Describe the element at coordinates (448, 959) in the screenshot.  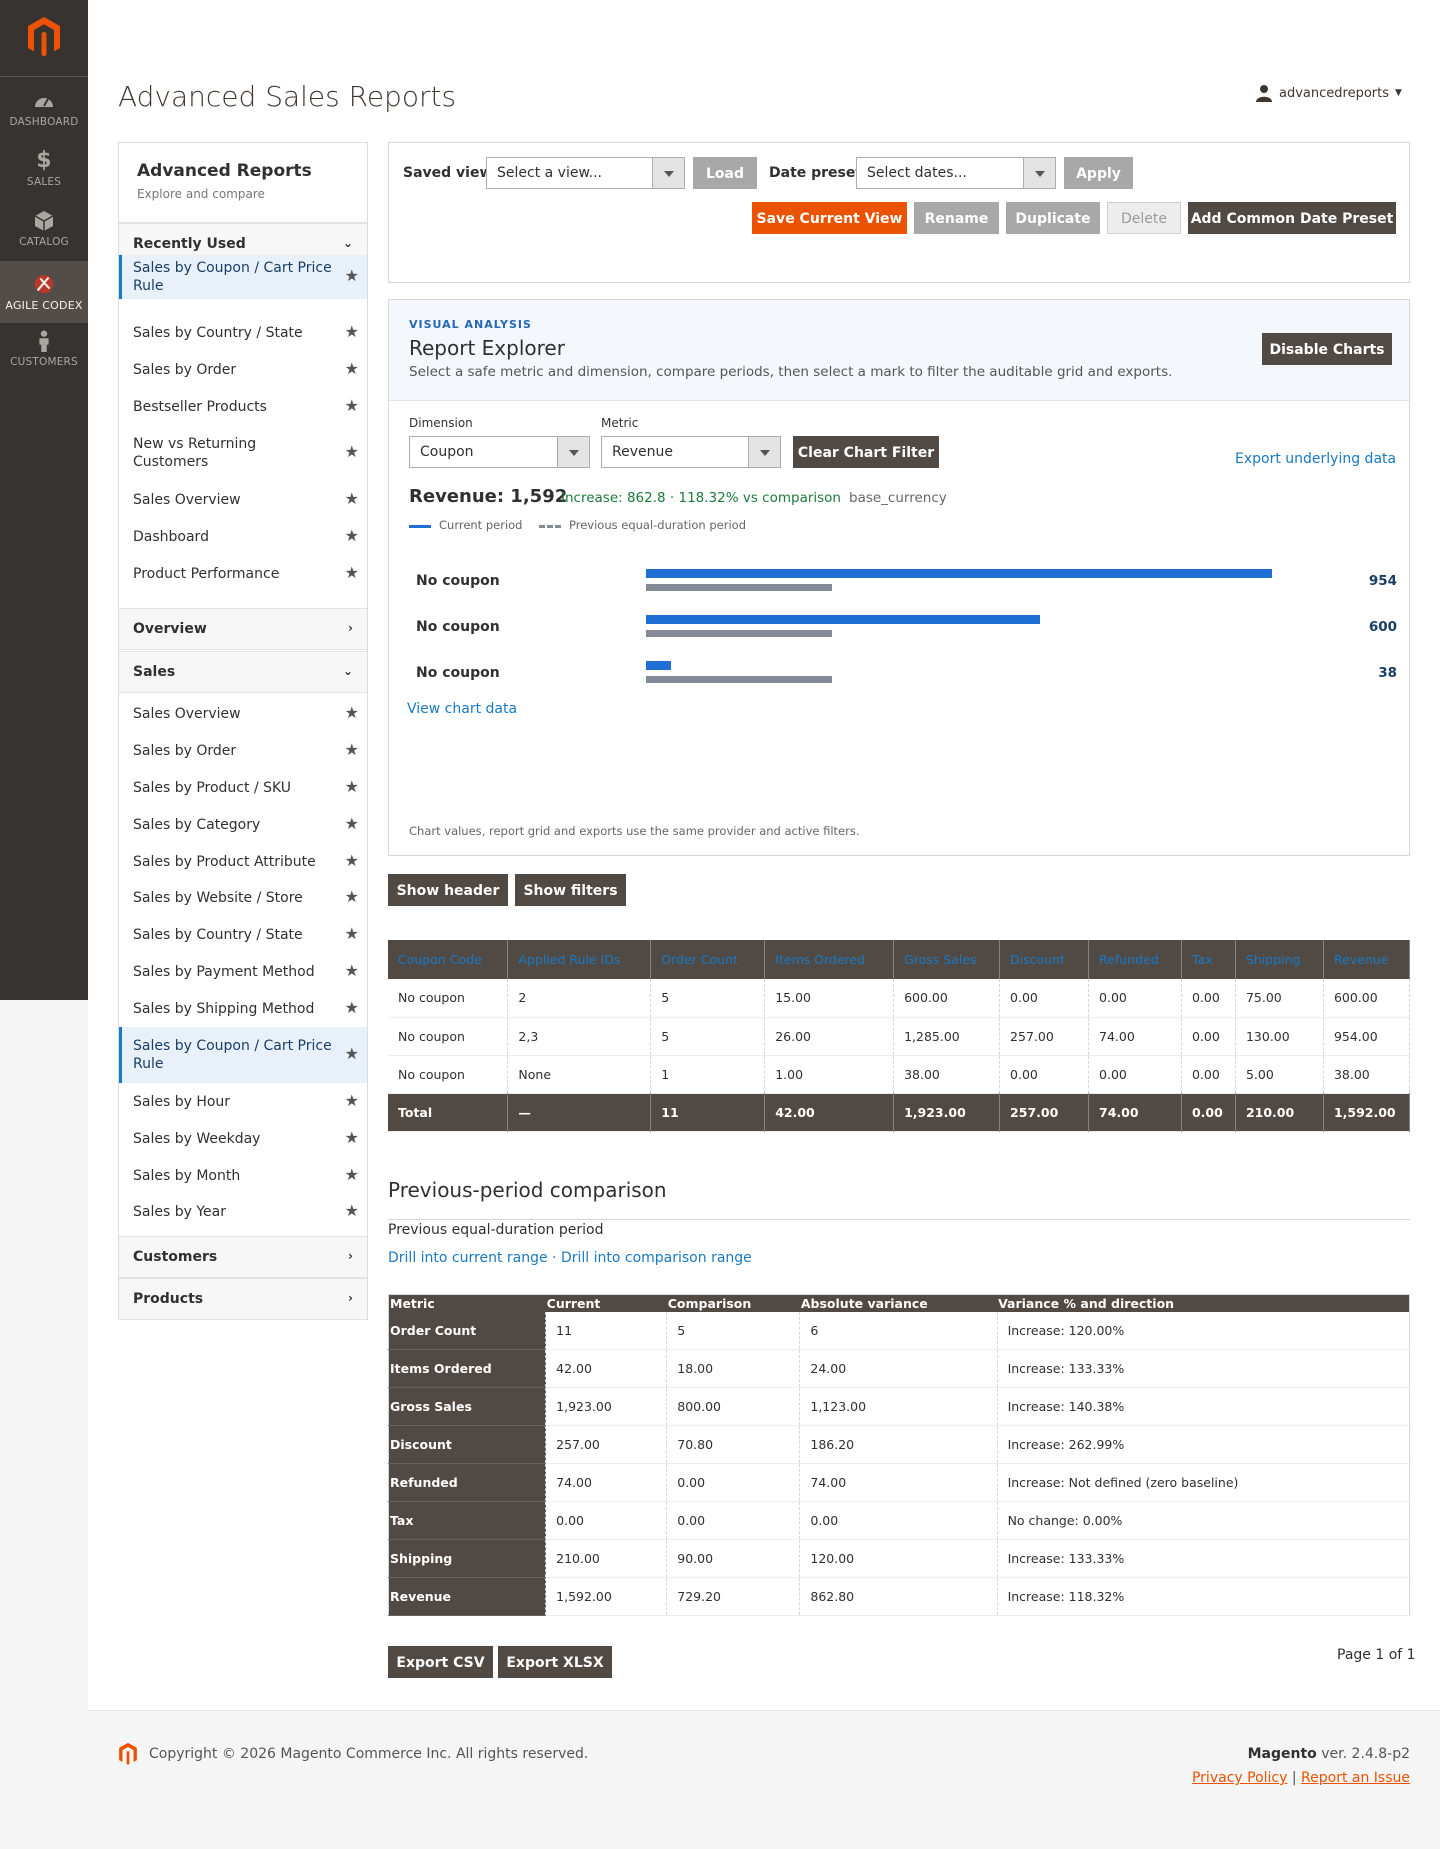
I see `grid-column-header: Coupon Code` at that location.